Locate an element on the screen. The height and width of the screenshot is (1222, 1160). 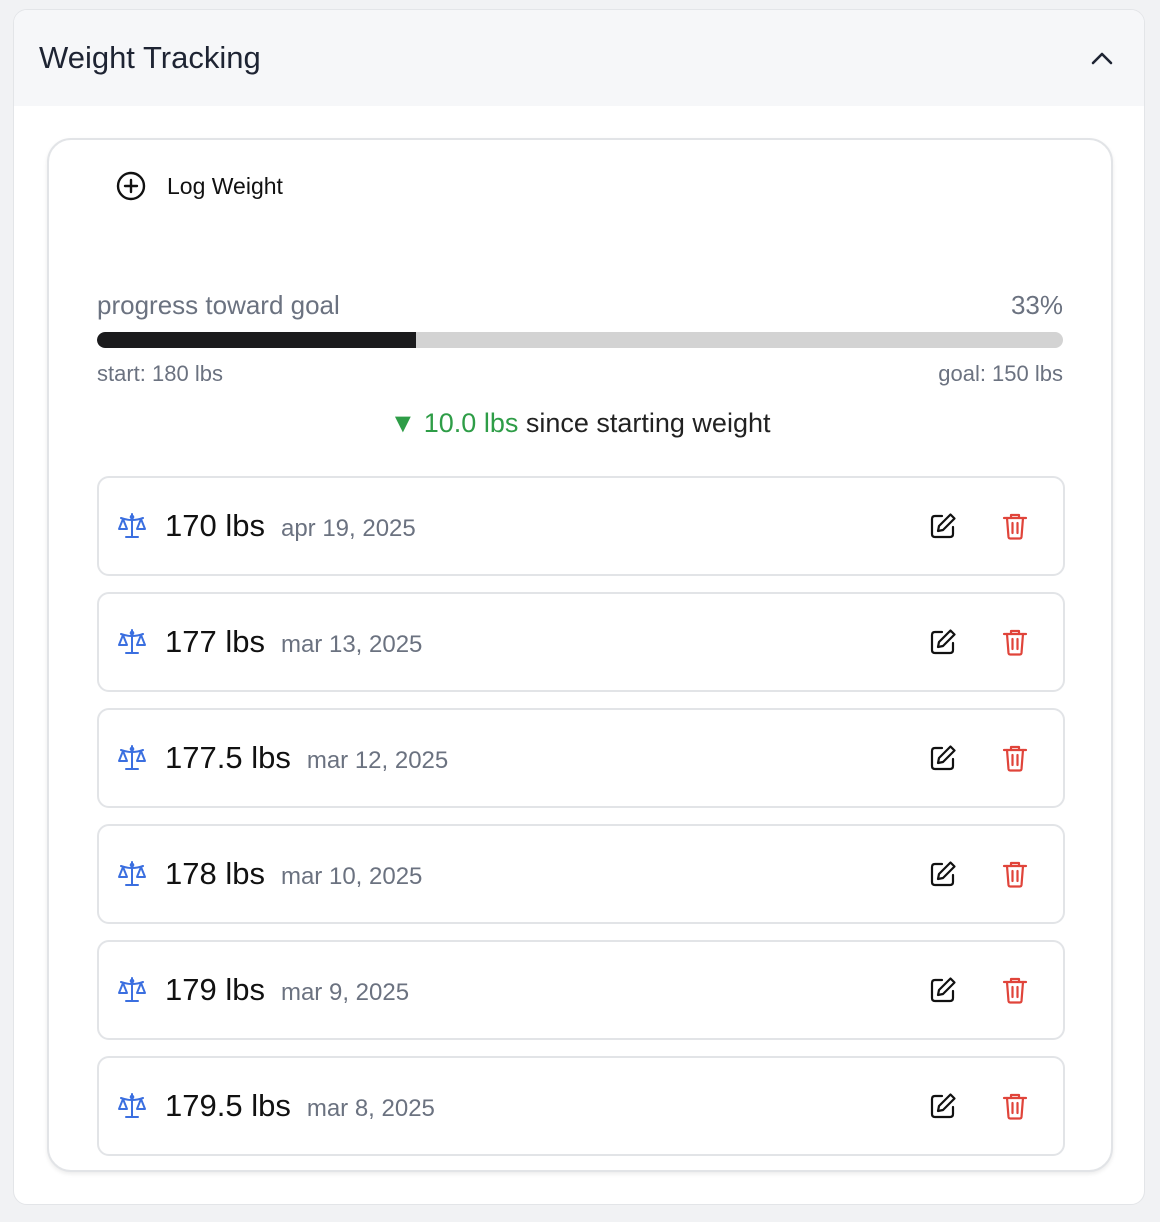
entry-weight: 179.5 lbs is located at coordinates (228, 1105).